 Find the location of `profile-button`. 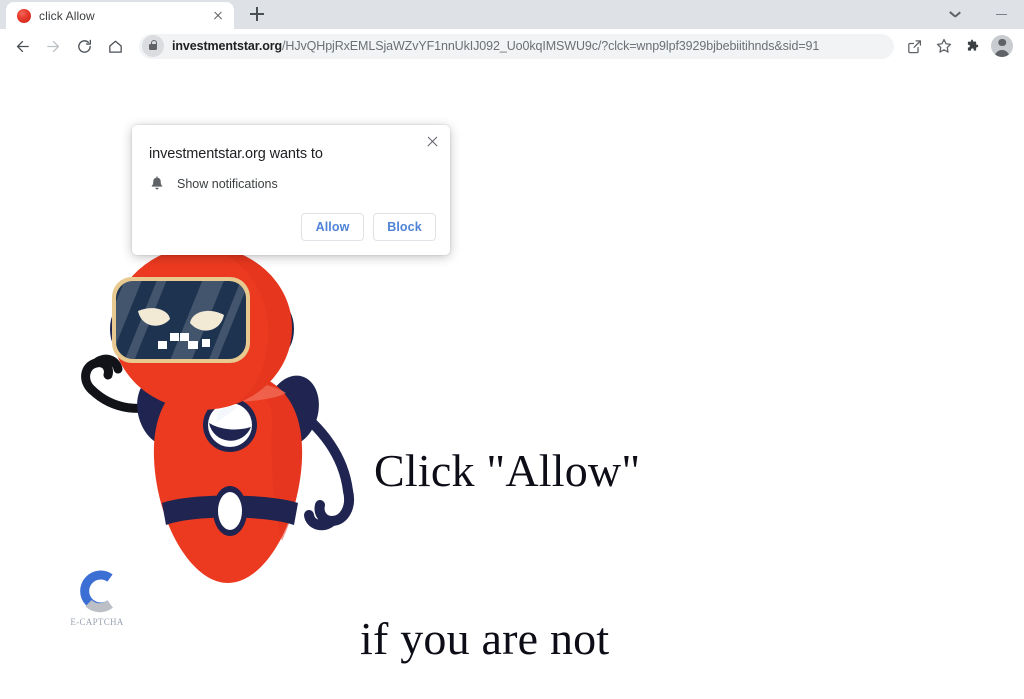

profile-button is located at coordinates (1002, 46).